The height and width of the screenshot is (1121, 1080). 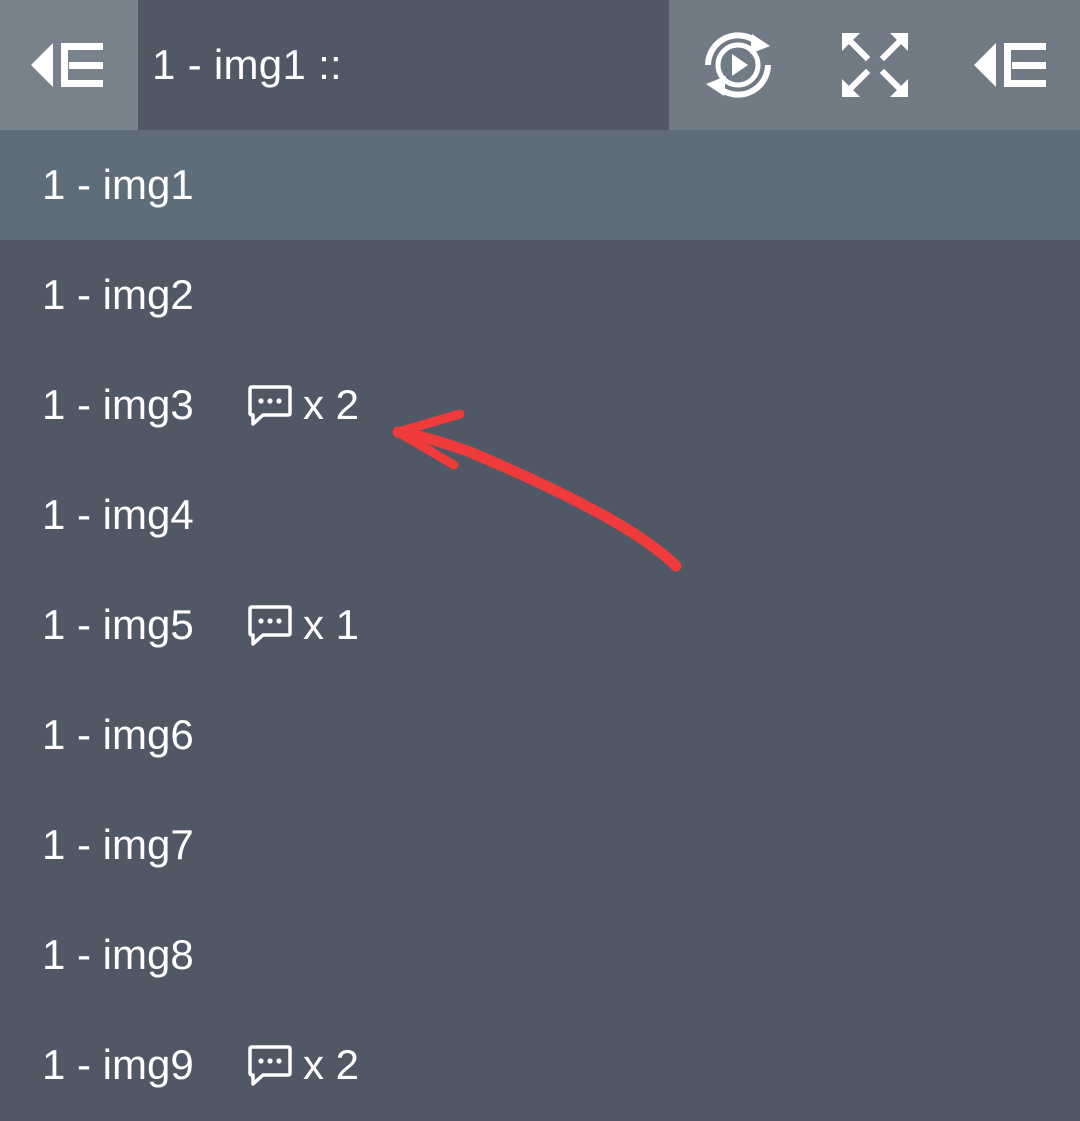 I want to click on list-item-img5: 1 - img5 x 1, so click(x=540, y=625).